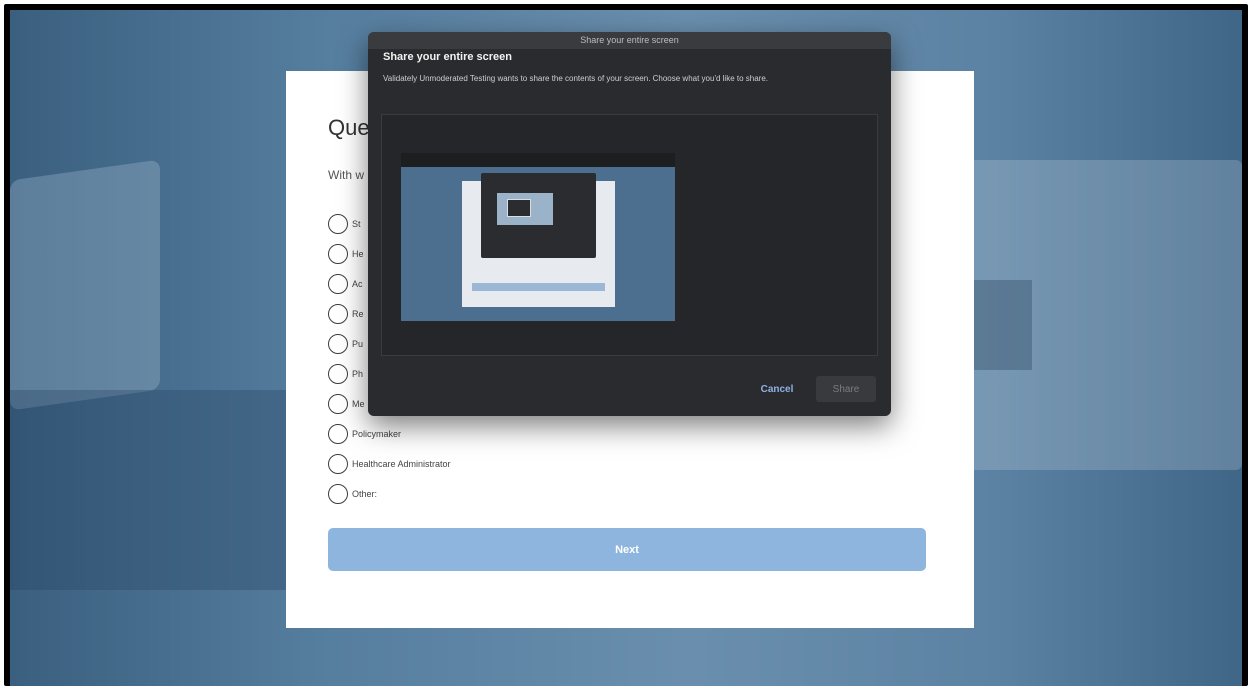 Image resolution: width=1252 pixels, height=690 pixels. I want to click on option-label: Me, so click(358, 404).